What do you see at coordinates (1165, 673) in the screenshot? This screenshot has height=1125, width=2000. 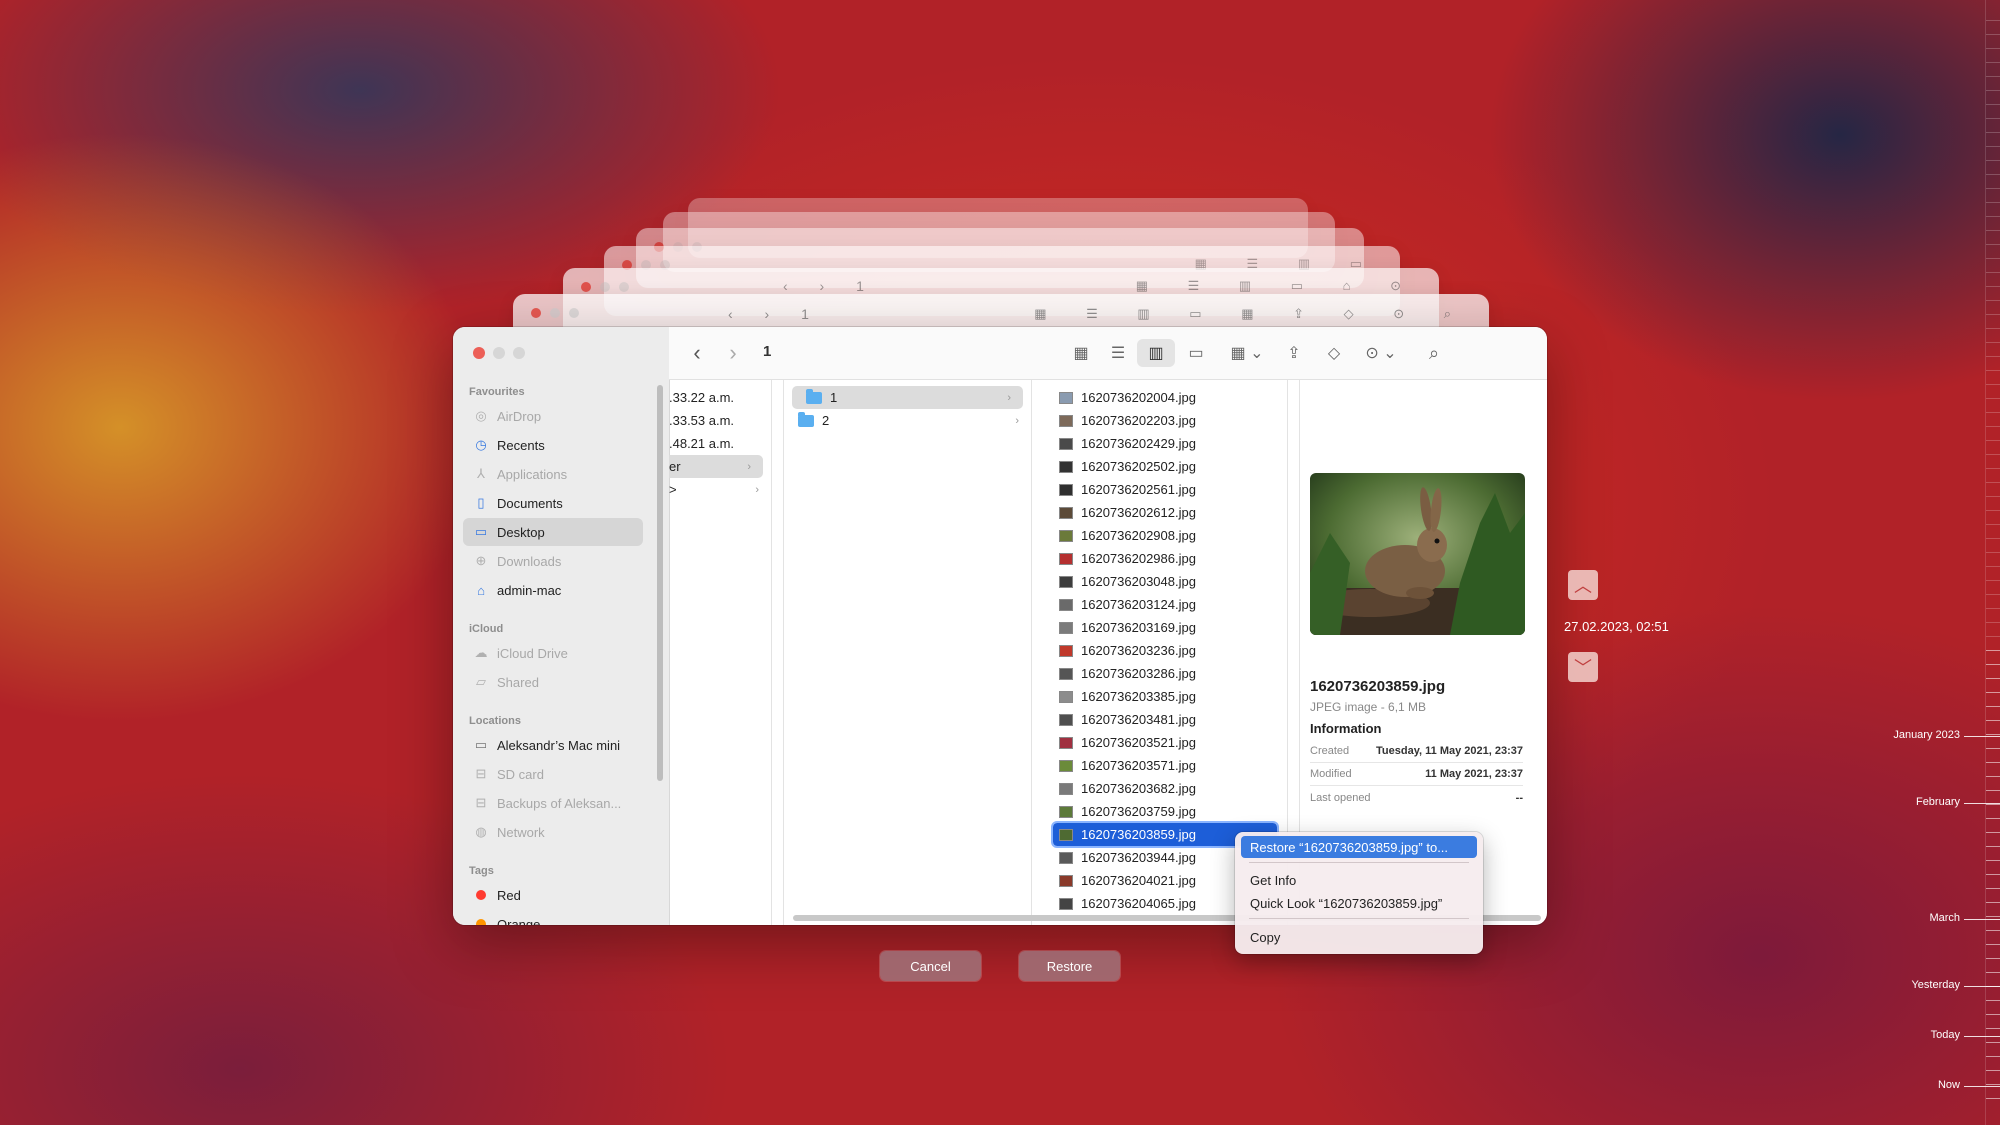 I see `file-item: 1620736203286.jpg` at bounding box center [1165, 673].